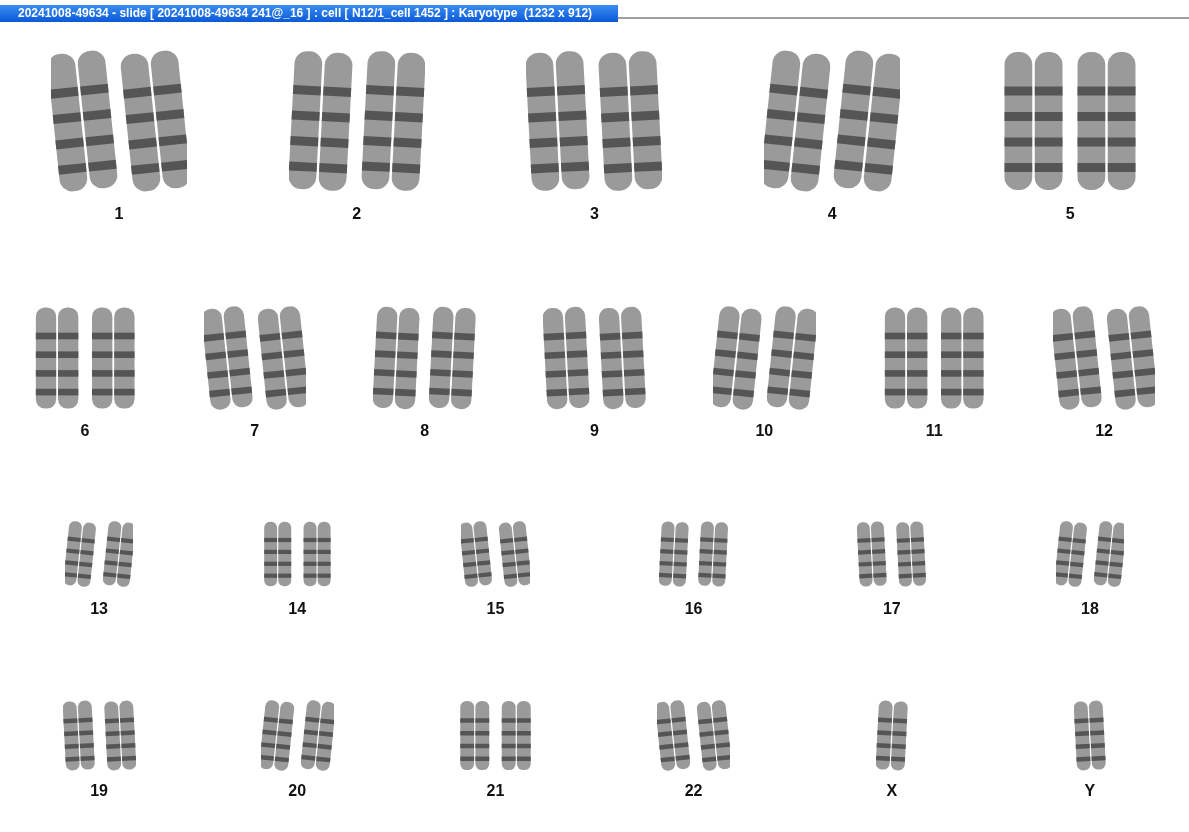  I want to click on chromosome-number: 12, so click(1104, 431).